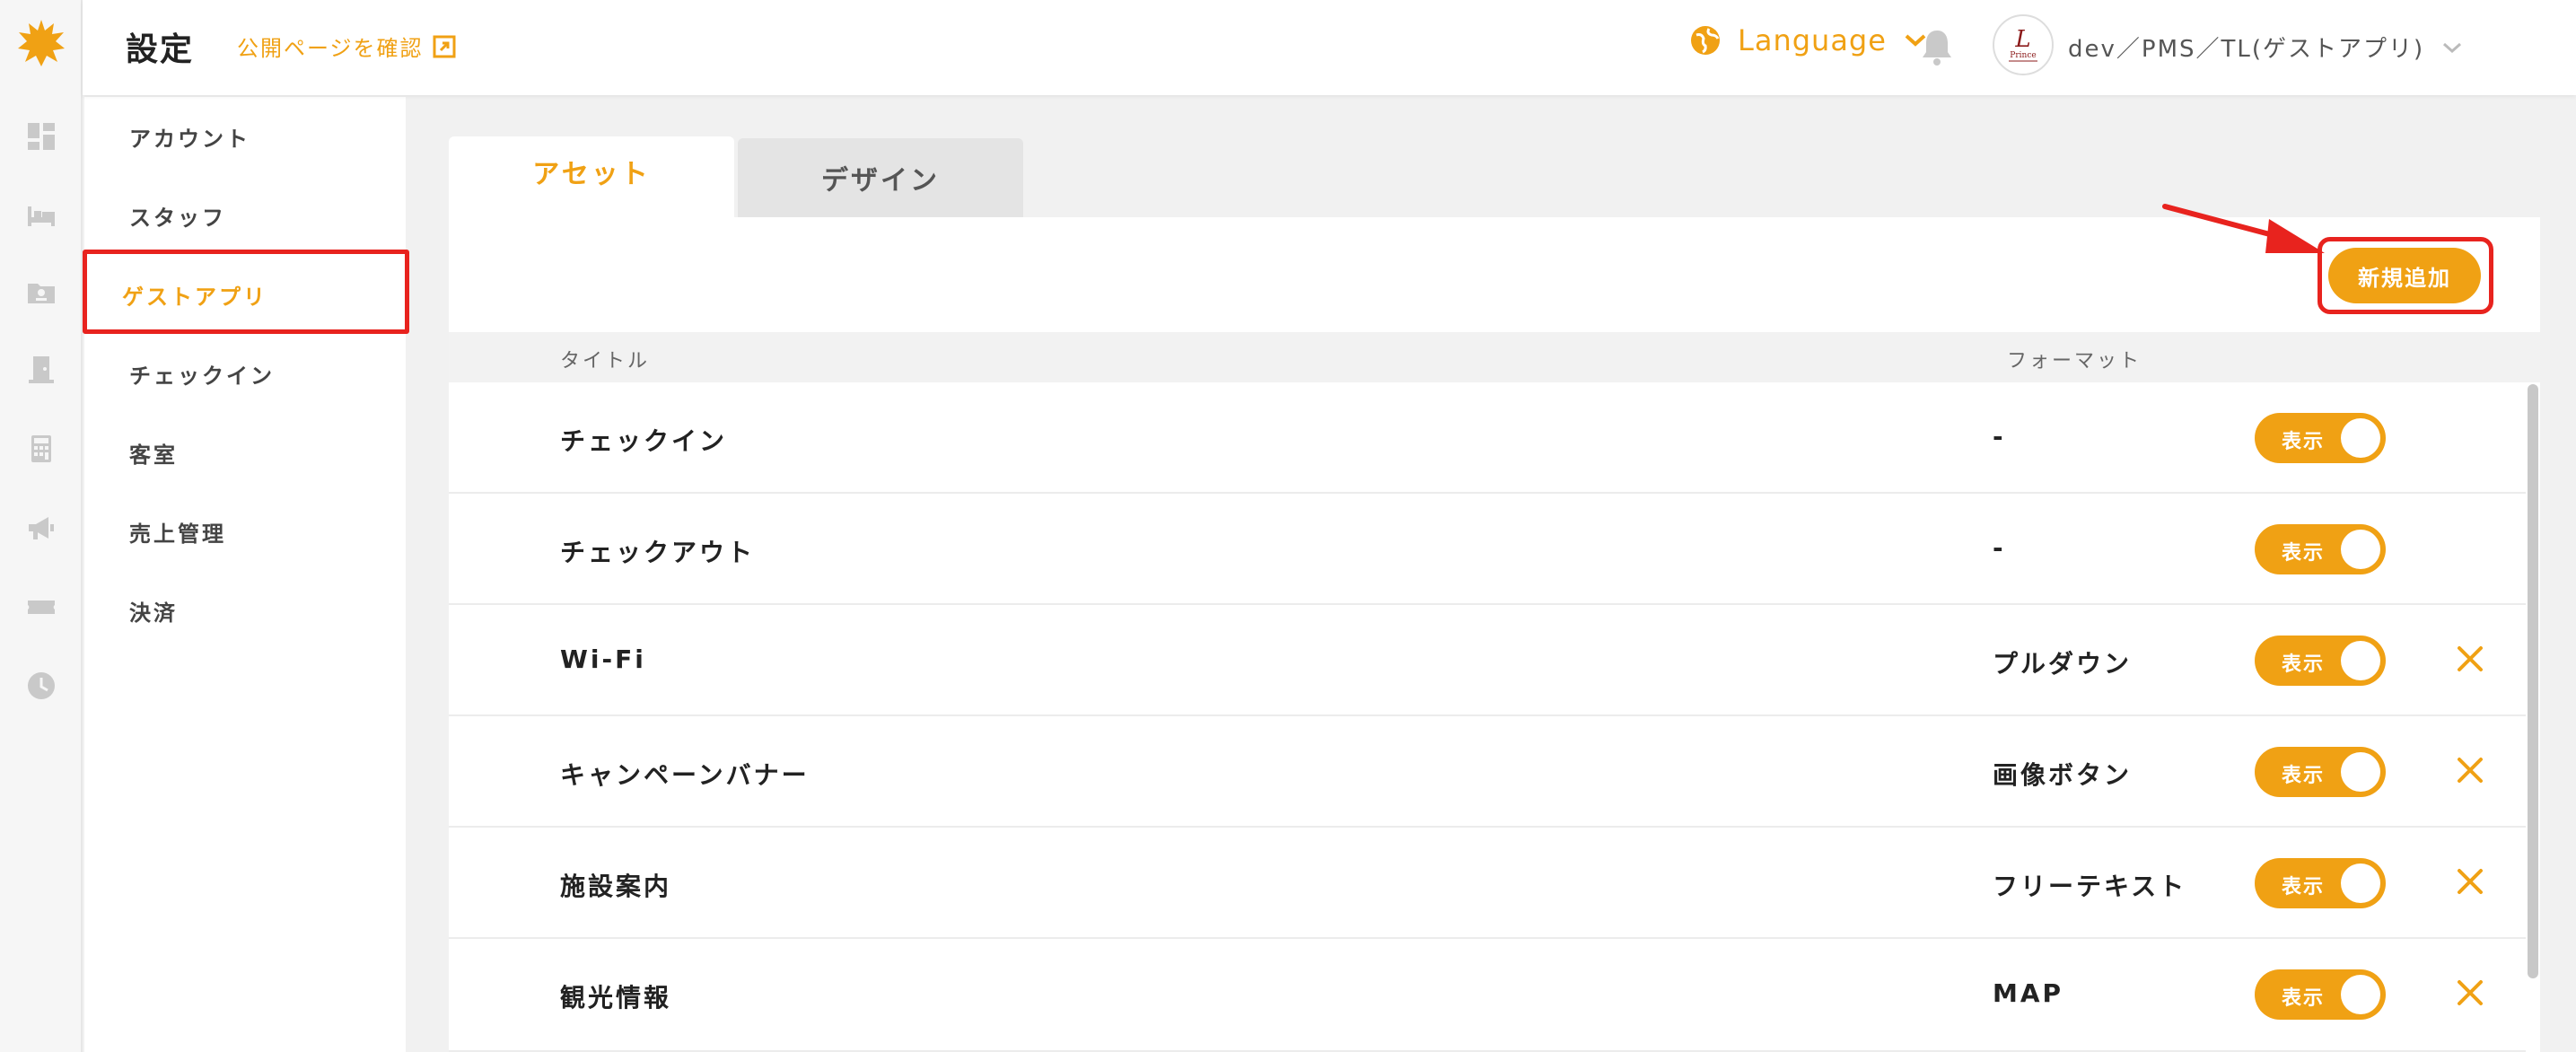  I want to click on tab-design: デザイン, so click(880, 177).